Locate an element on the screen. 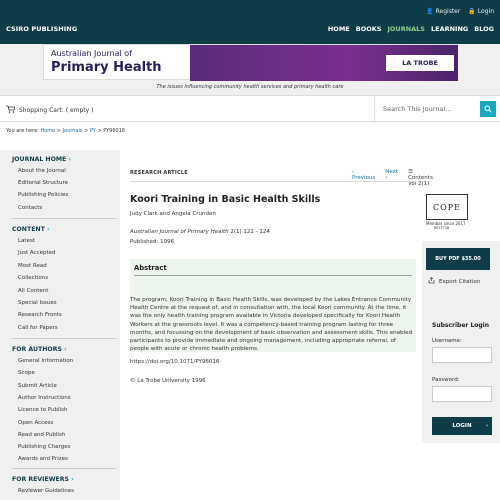 This screenshot has width=500, height=500. user-plus-icon: 👤 is located at coordinates (430, 11).